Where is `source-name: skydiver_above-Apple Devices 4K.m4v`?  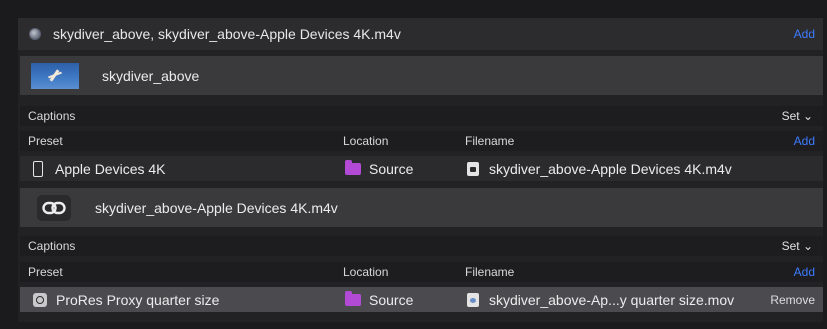 source-name: skydiver_above-Apple Devices 4K.m4v is located at coordinates (216, 207).